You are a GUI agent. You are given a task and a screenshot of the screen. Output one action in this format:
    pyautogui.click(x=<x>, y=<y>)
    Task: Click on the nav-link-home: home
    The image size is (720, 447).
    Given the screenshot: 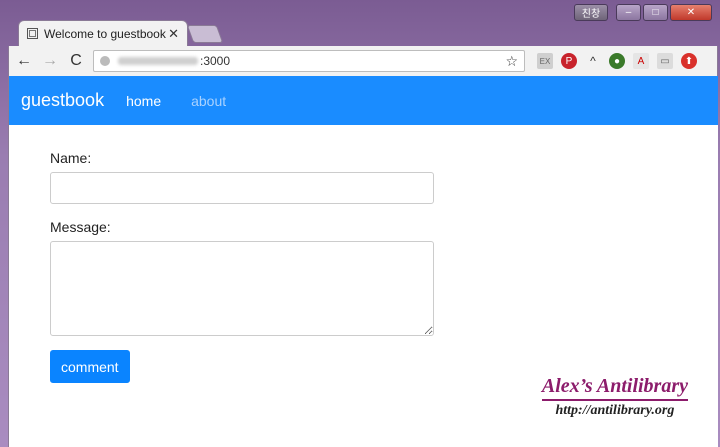 What is the action you would take?
    pyautogui.click(x=143, y=101)
    